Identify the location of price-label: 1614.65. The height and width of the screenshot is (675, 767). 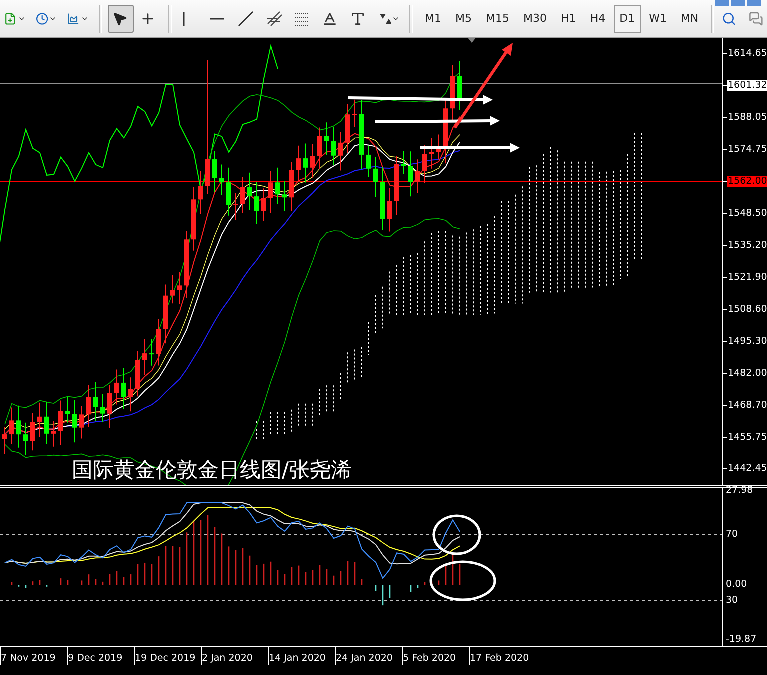
(747, 54).